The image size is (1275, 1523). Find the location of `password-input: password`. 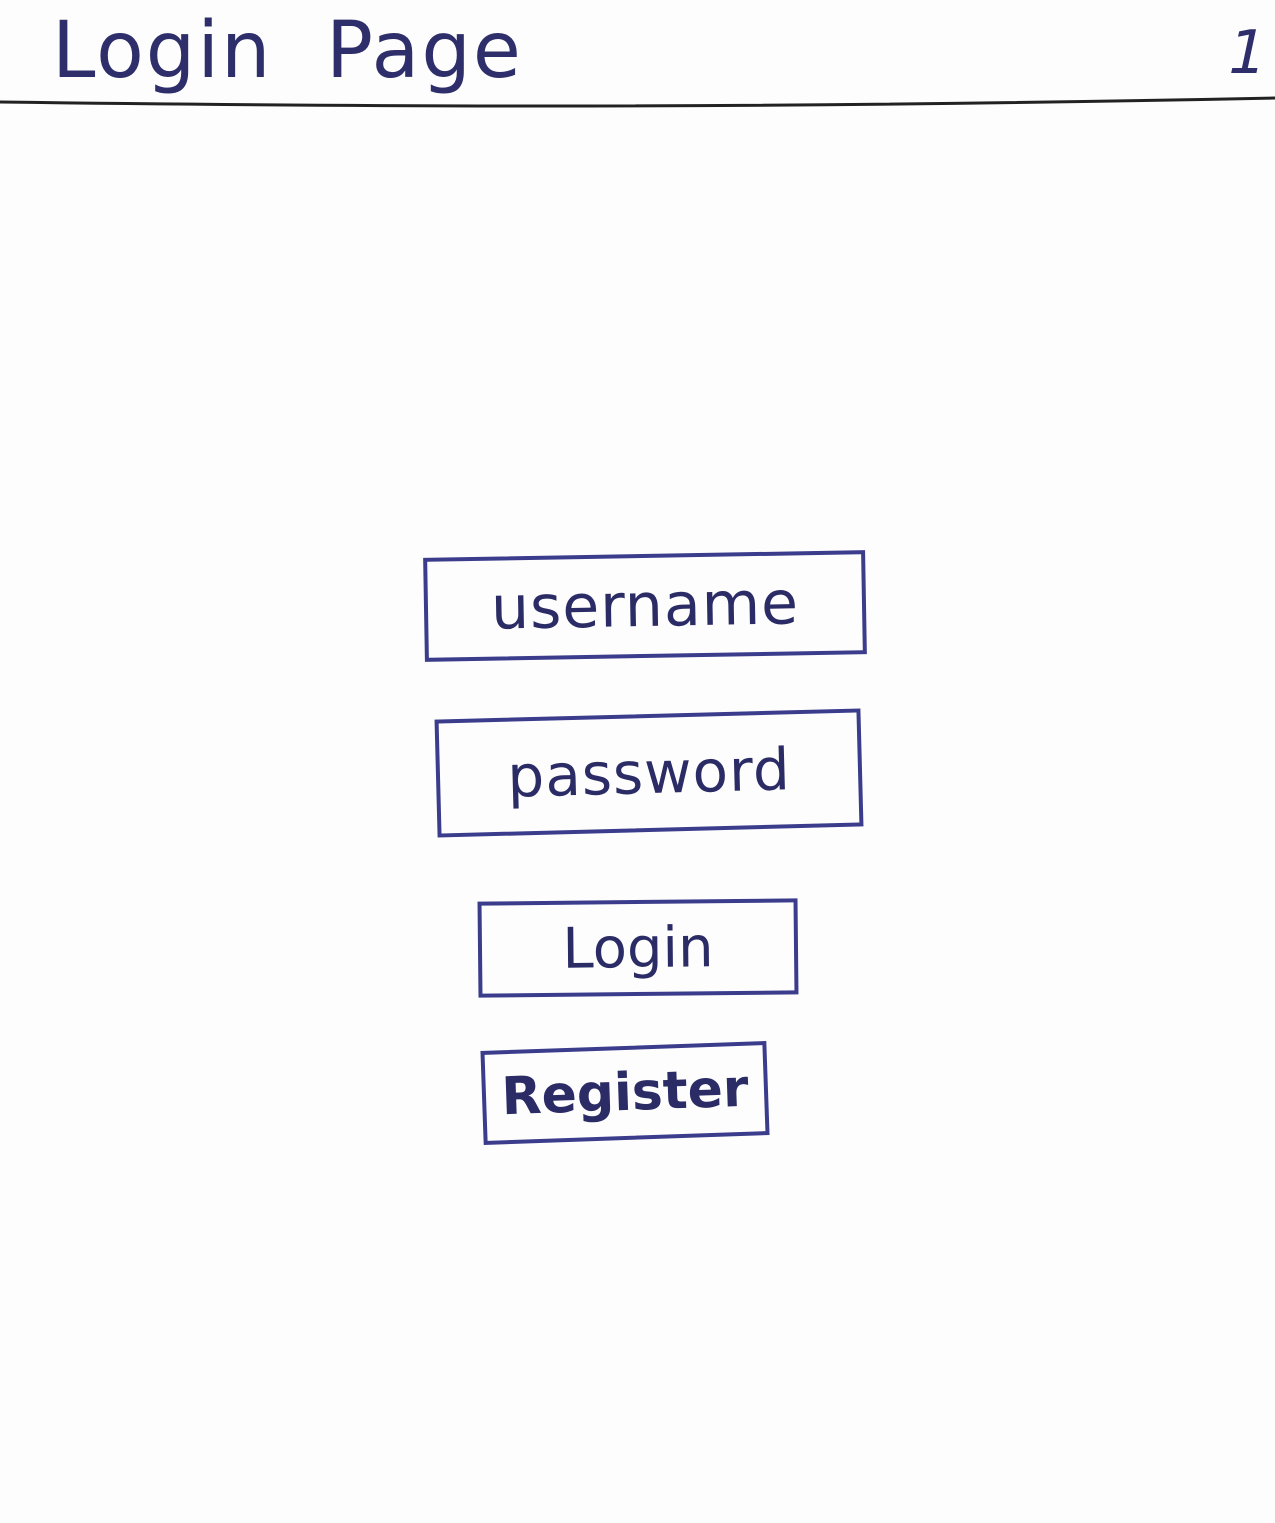

password-input: password is located at coordinates (649, 773).